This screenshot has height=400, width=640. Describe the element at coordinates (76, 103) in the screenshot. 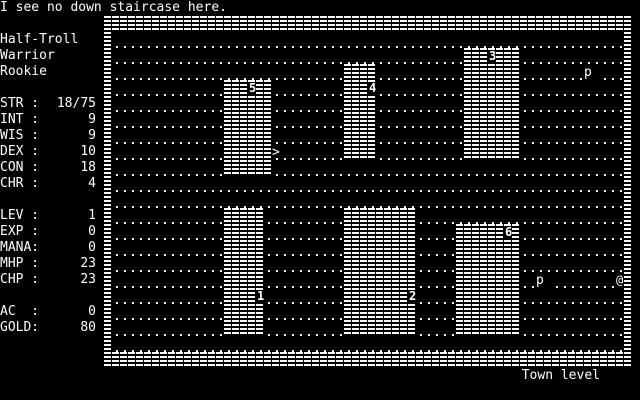

I see `stat-value: 18/75` at that location.